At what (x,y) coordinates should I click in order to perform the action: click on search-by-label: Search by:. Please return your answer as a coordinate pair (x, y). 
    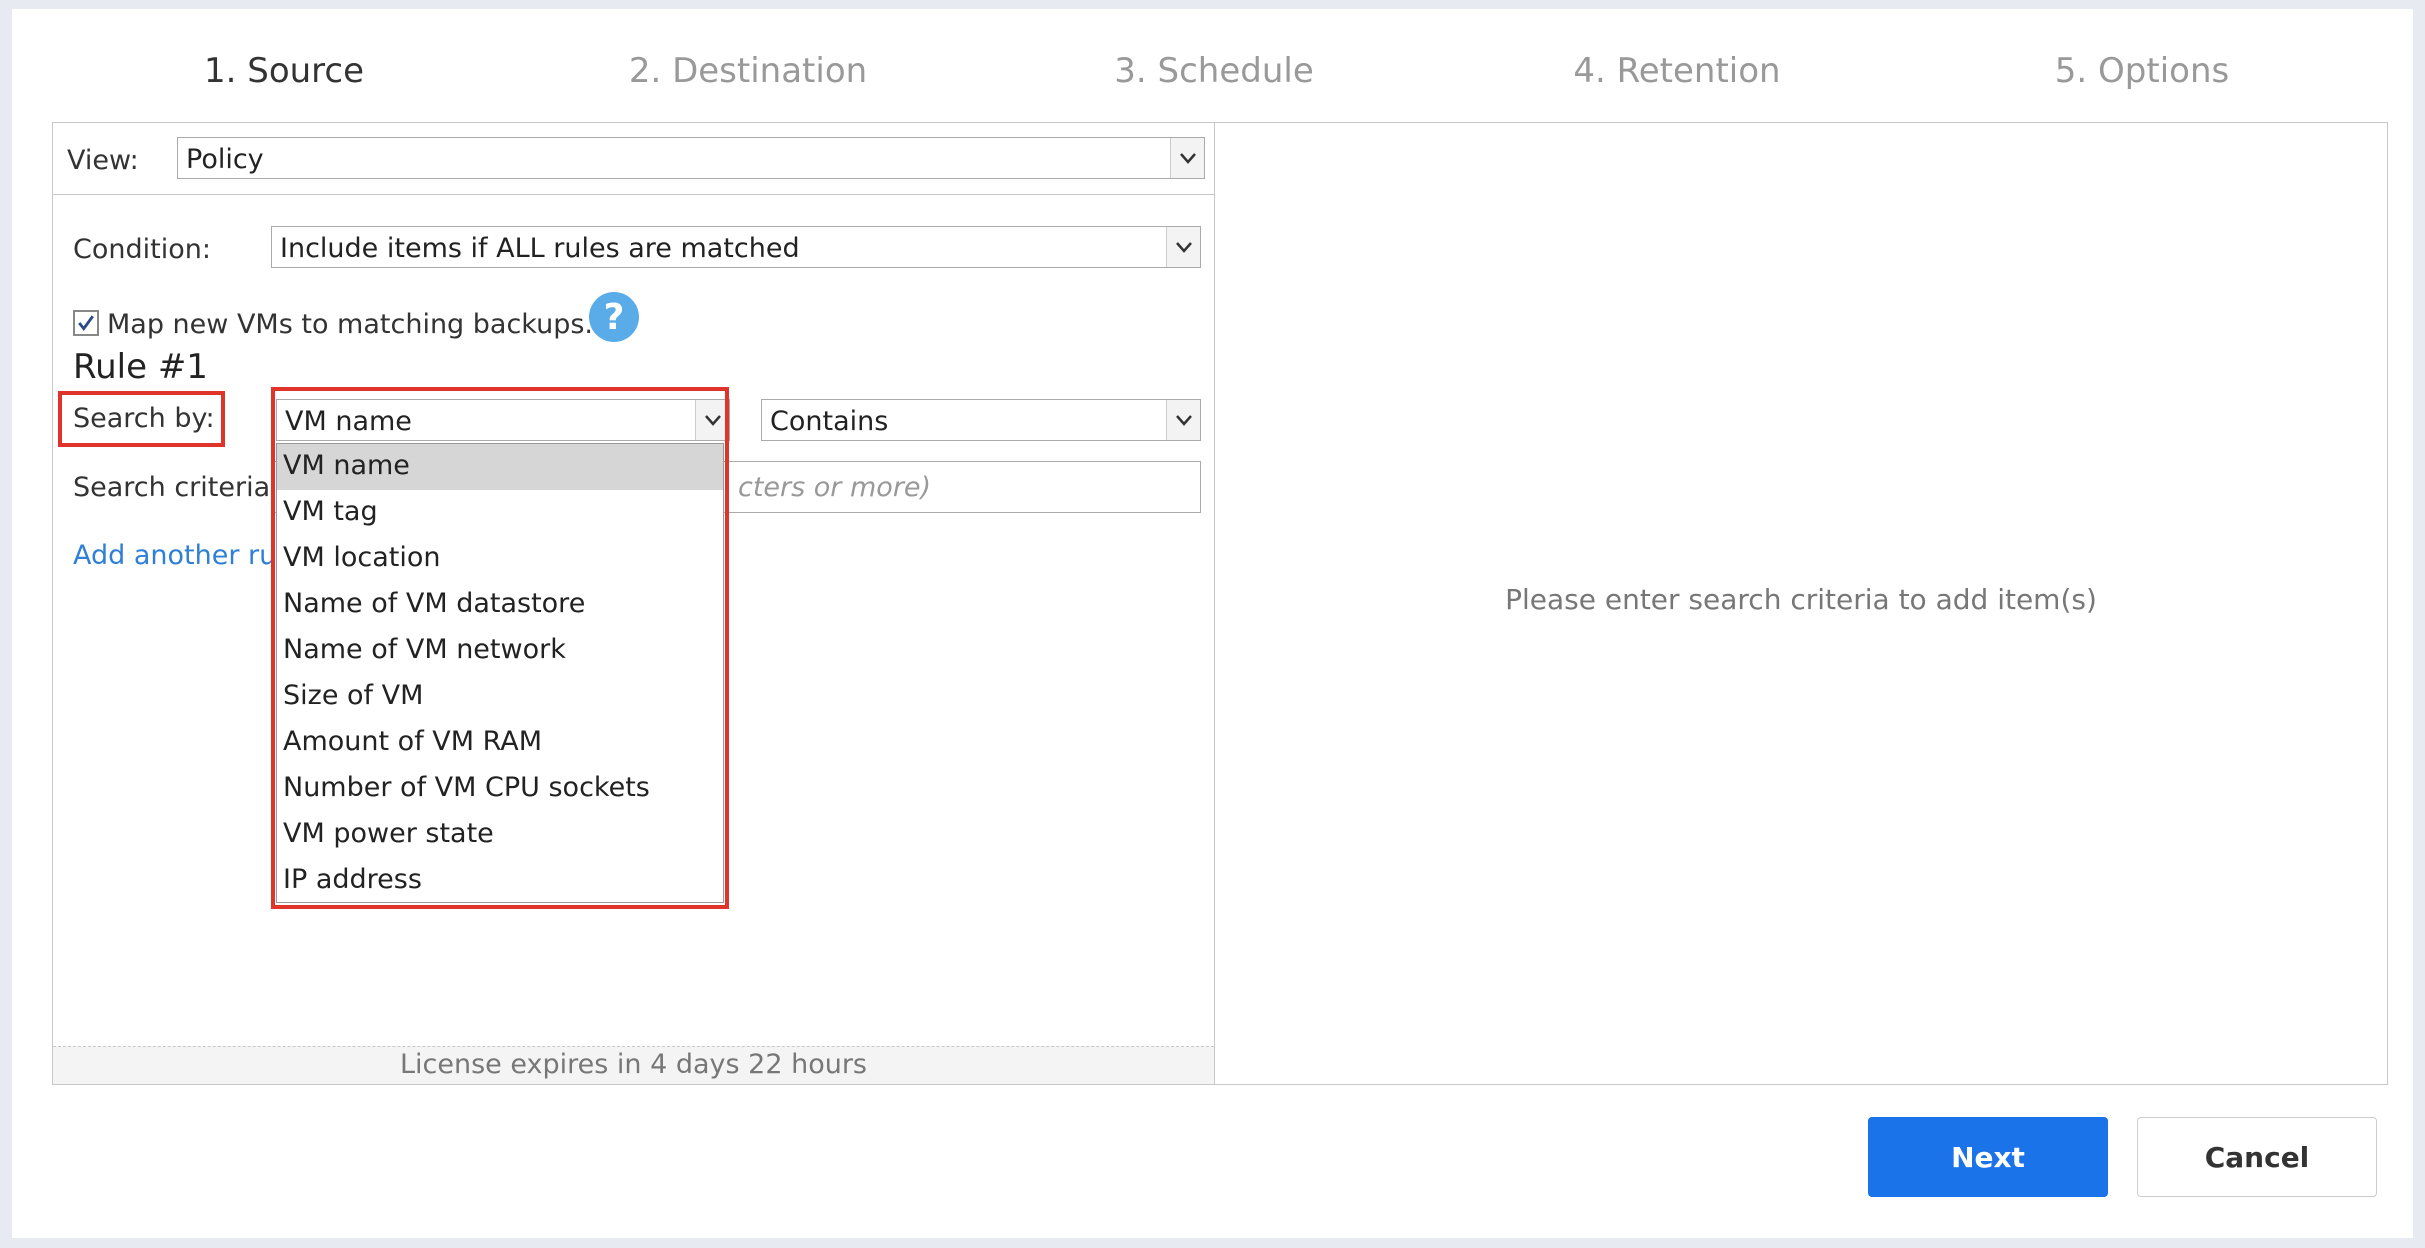
    Looking at the image, I should click on (144, 418).